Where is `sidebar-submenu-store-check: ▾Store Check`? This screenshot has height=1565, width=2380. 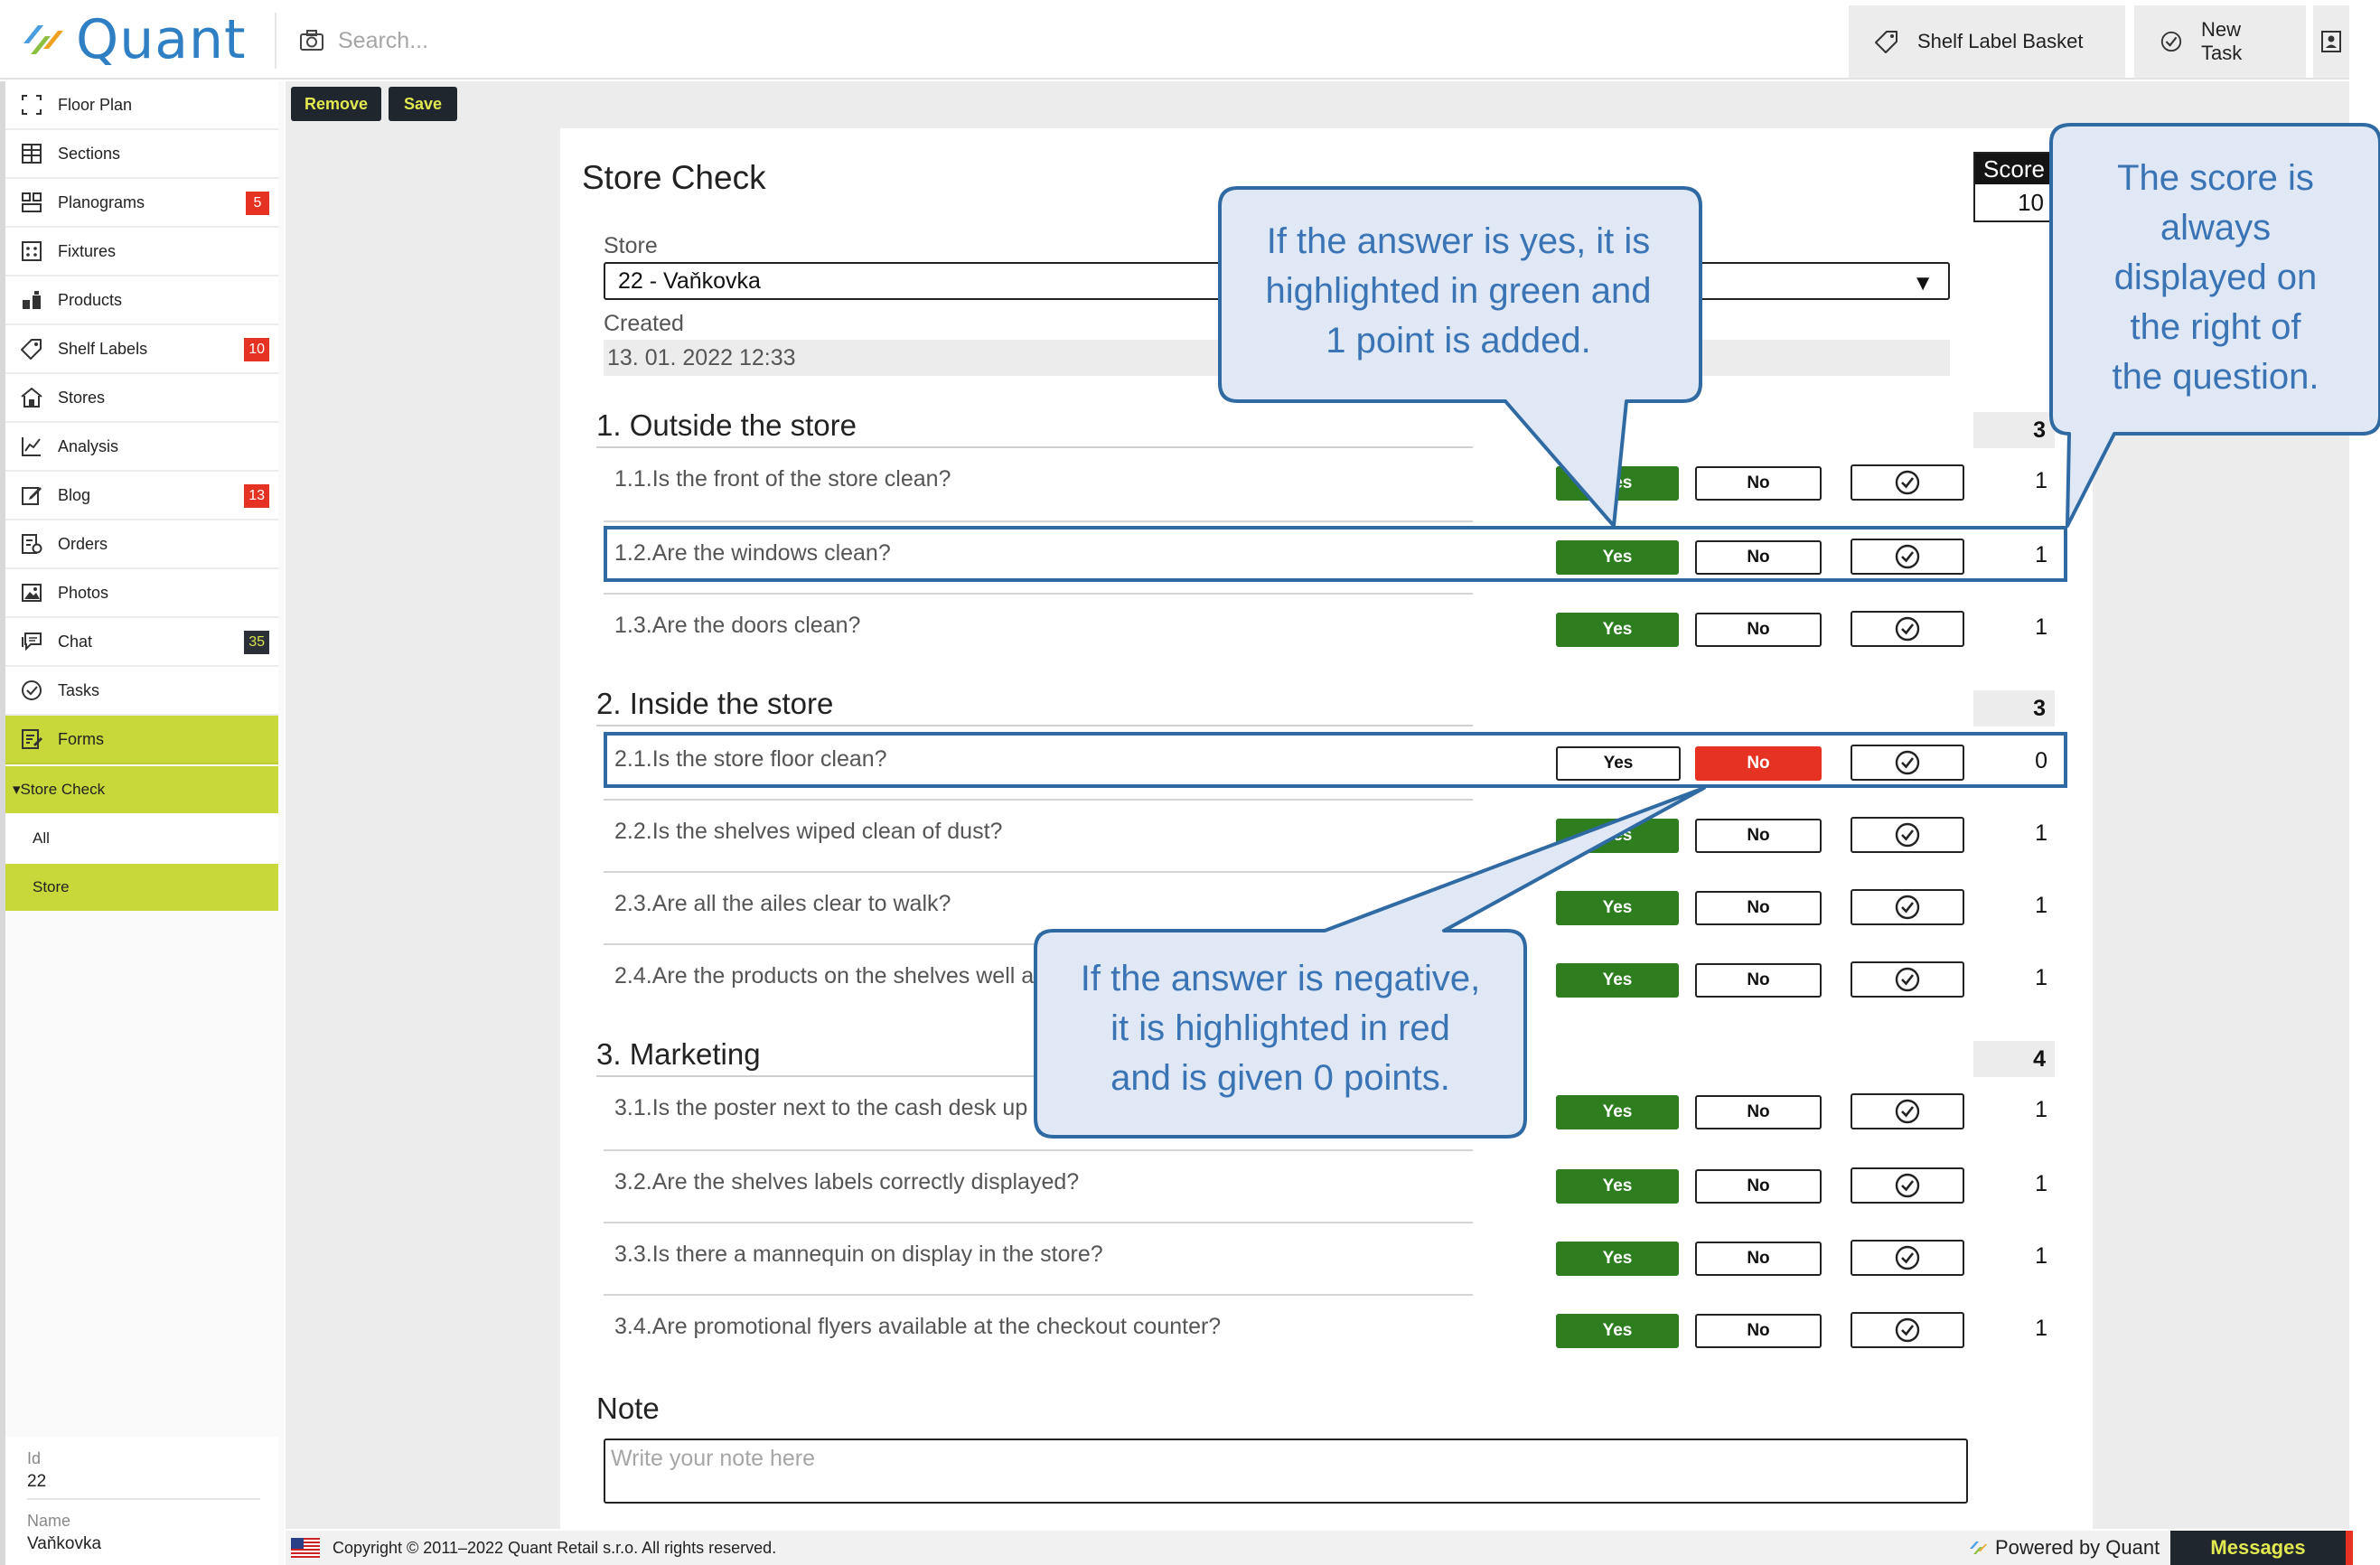
sidebar-submenu-store-check: ▾Store Check is located at coordinates (141, 789).